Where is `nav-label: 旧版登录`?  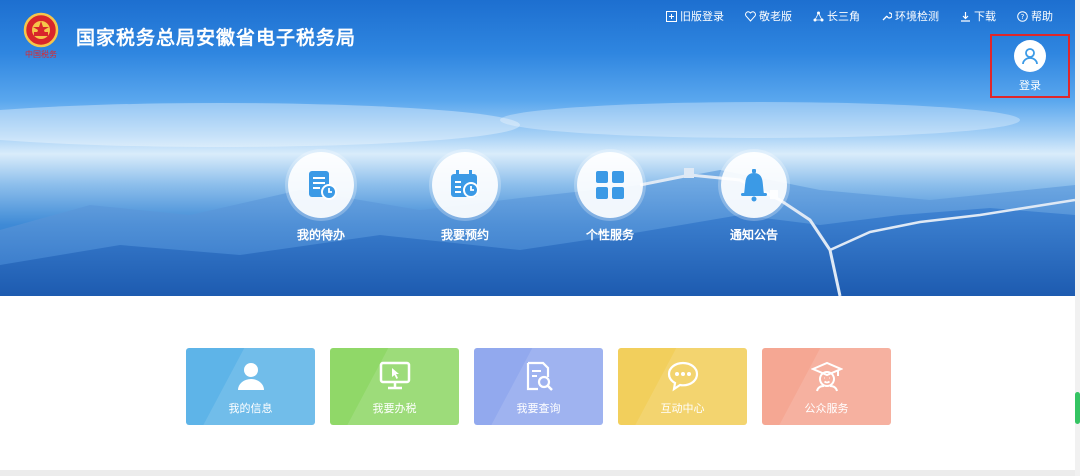
nav-label: 旧版登录 is located at coordinates (702, 16).